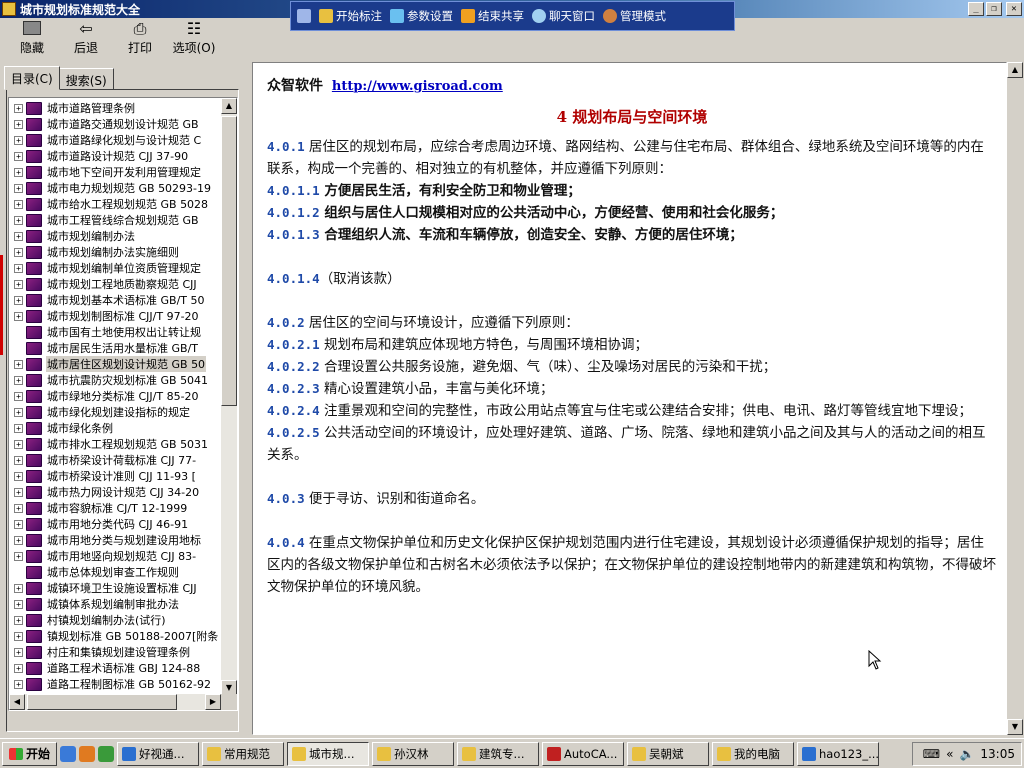 The height and width of the screenshot is (768, 1024). I want to click on website-link: http://www.gisroad.com, so click(417, 86).